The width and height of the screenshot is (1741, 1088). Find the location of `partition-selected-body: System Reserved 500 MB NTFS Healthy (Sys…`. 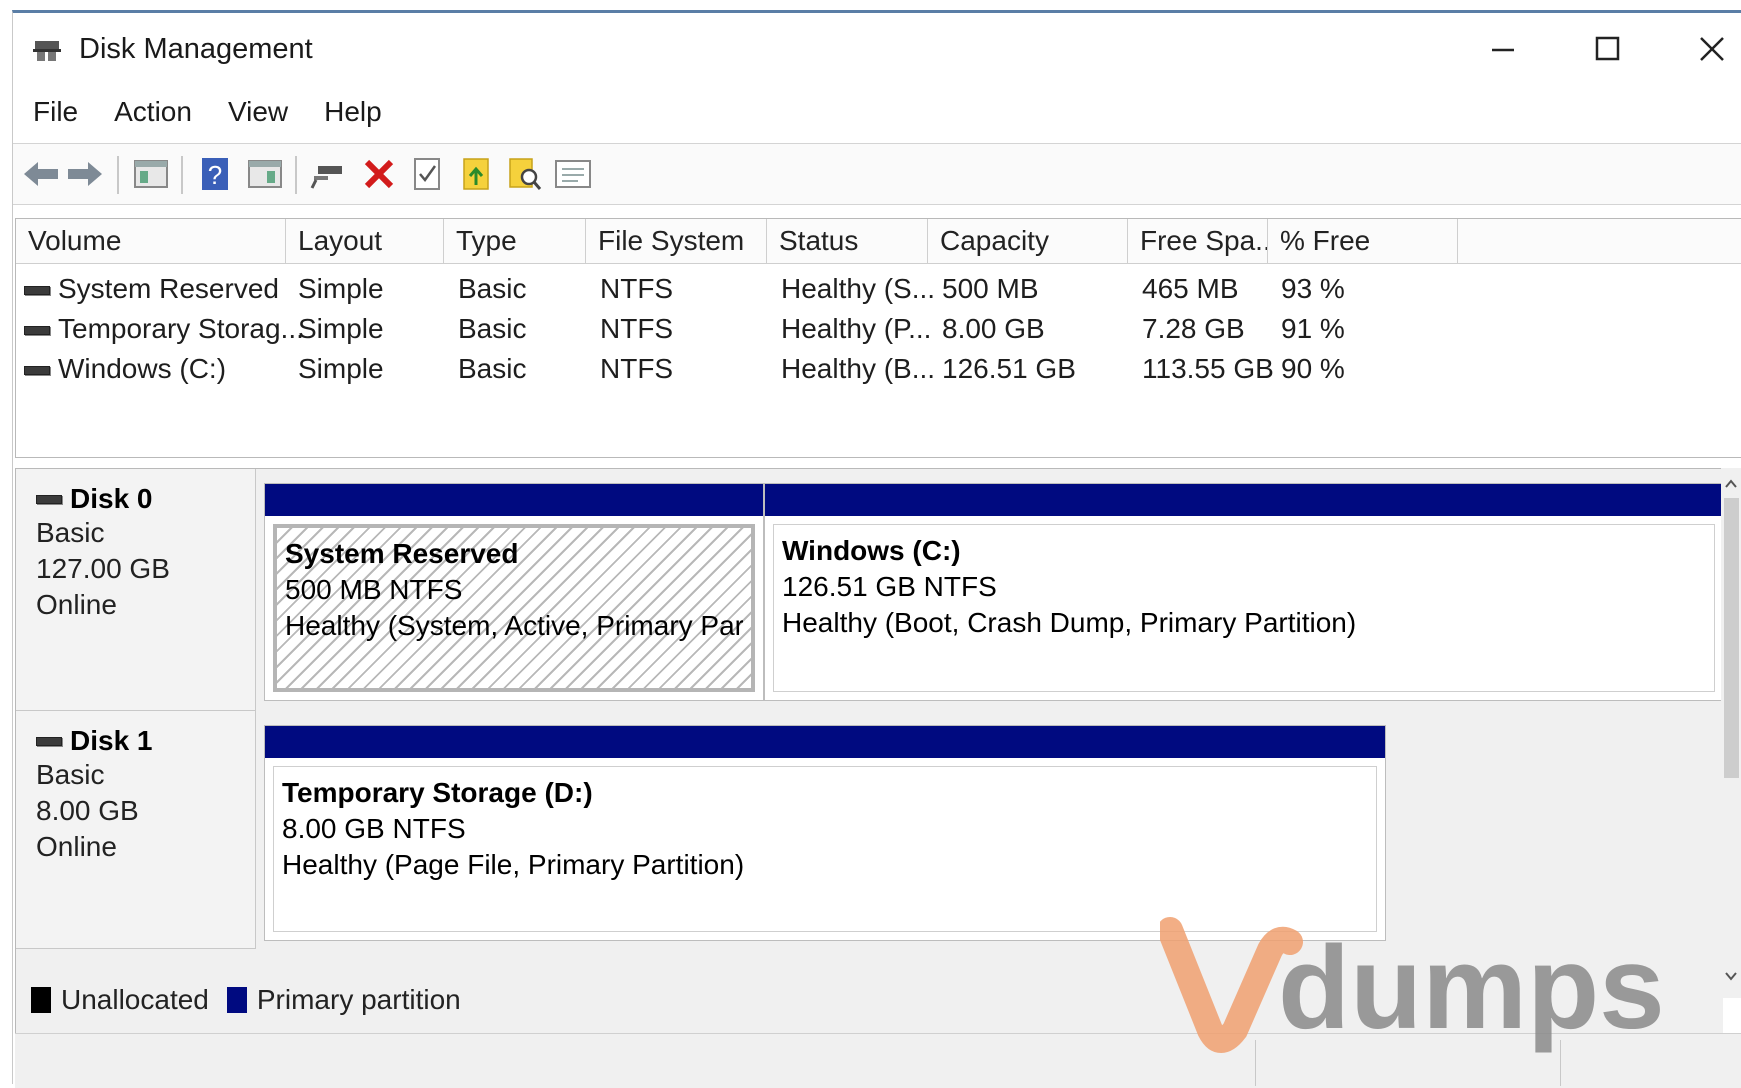

partition-selected-body: System Reserved 500 MB NTFS Healthy (Sys… is located at coordinates (514, 608).